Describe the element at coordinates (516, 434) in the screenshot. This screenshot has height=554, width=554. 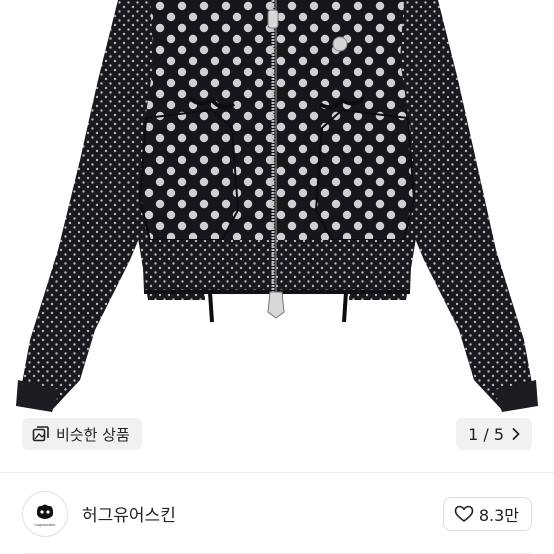
I see `chevron-right-icon` at that location.